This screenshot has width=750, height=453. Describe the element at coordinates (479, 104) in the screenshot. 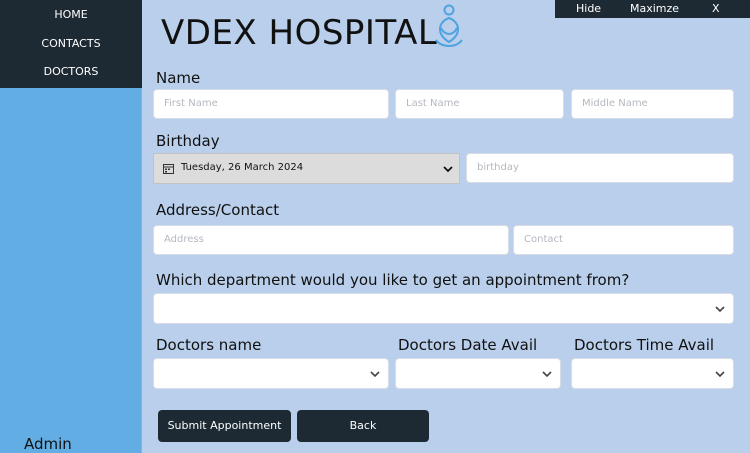

I see `last-name-input: Last Name` at that location.